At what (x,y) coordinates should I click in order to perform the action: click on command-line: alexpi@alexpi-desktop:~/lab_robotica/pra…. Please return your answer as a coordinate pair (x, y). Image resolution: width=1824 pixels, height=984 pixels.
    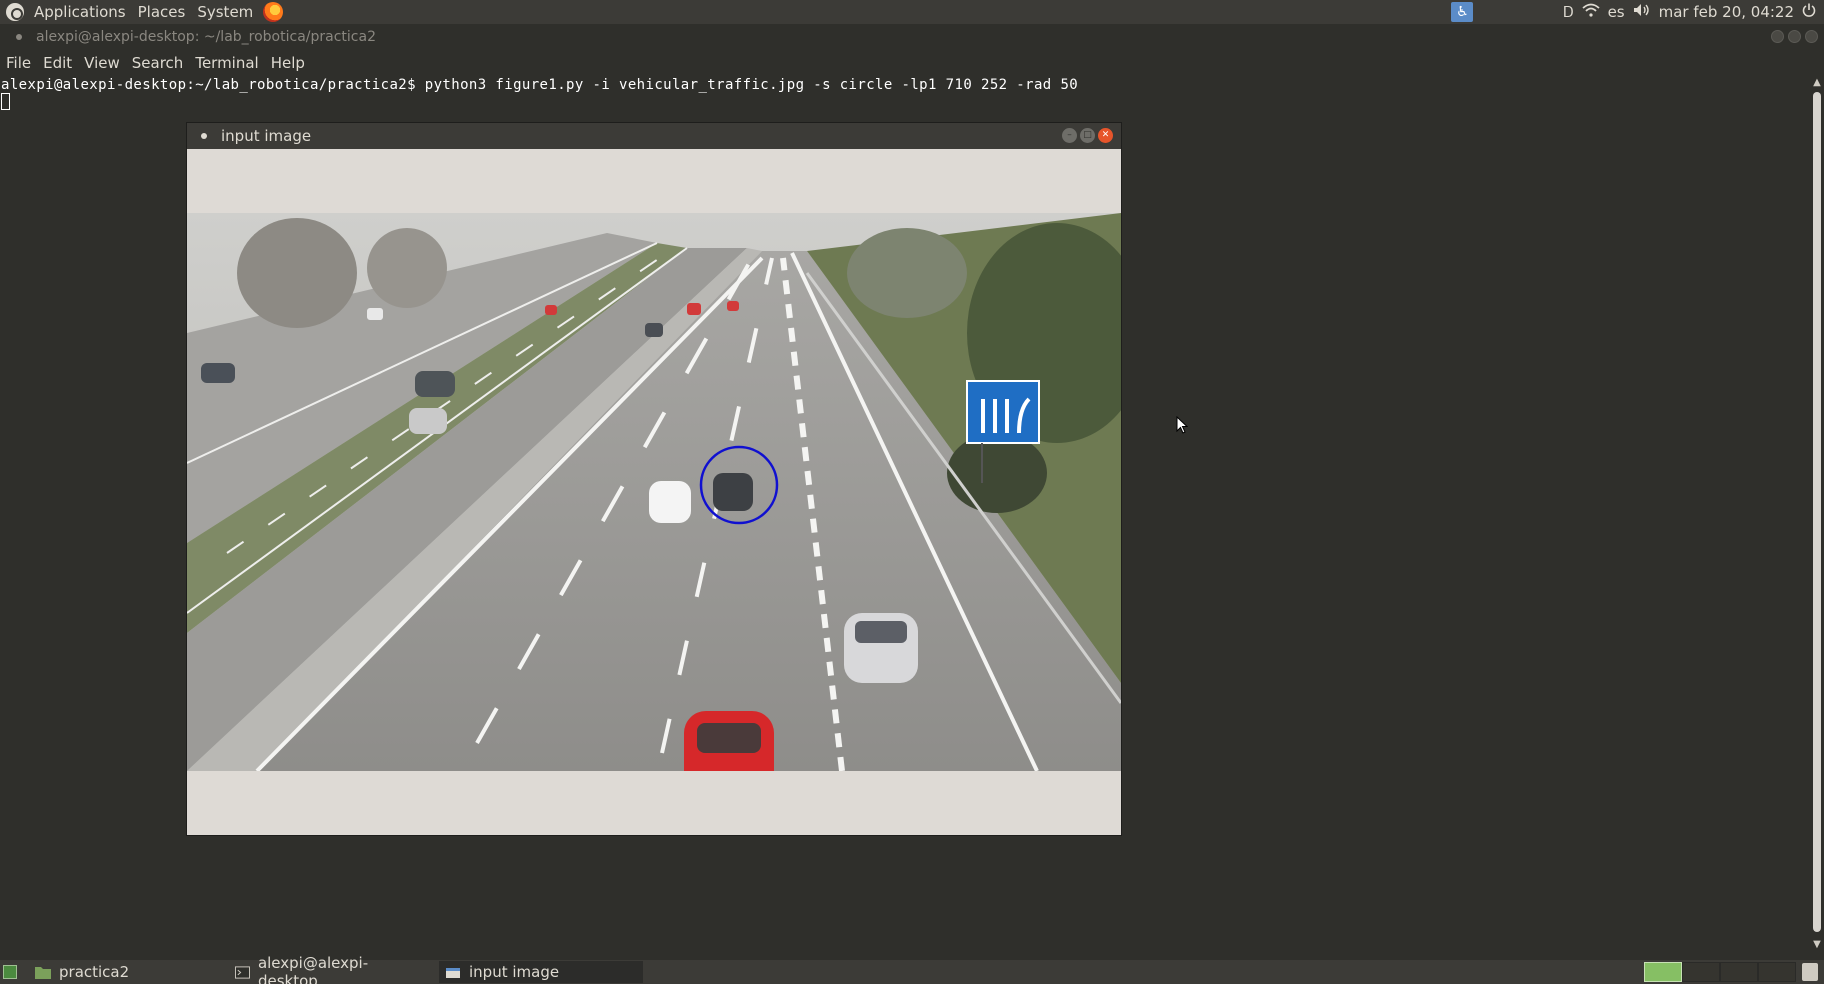
    Looking at the image, I should click on (540, 85).